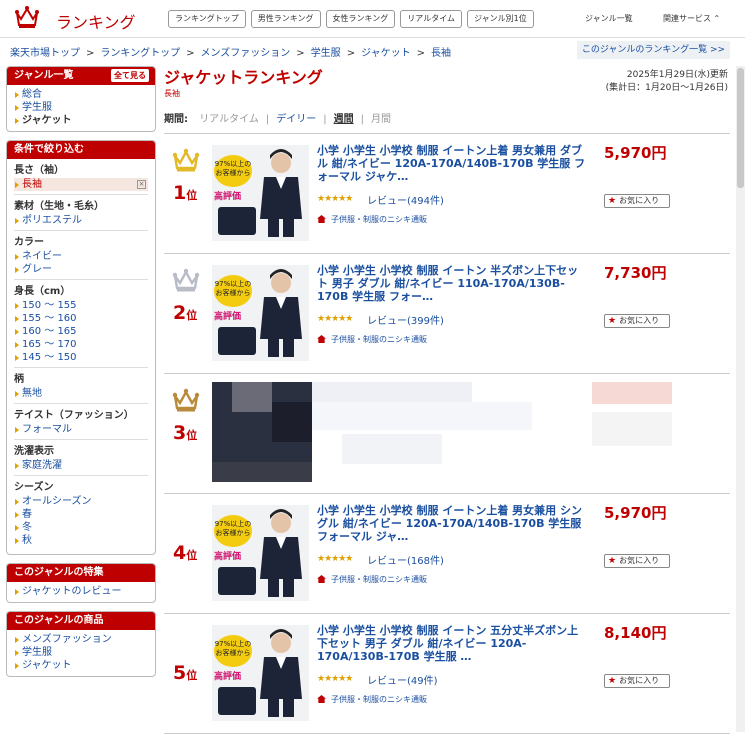 This screenshot has height=734, width=745. I want to click on tab-female-ranking: 女性ランキング, so click(360, 19).